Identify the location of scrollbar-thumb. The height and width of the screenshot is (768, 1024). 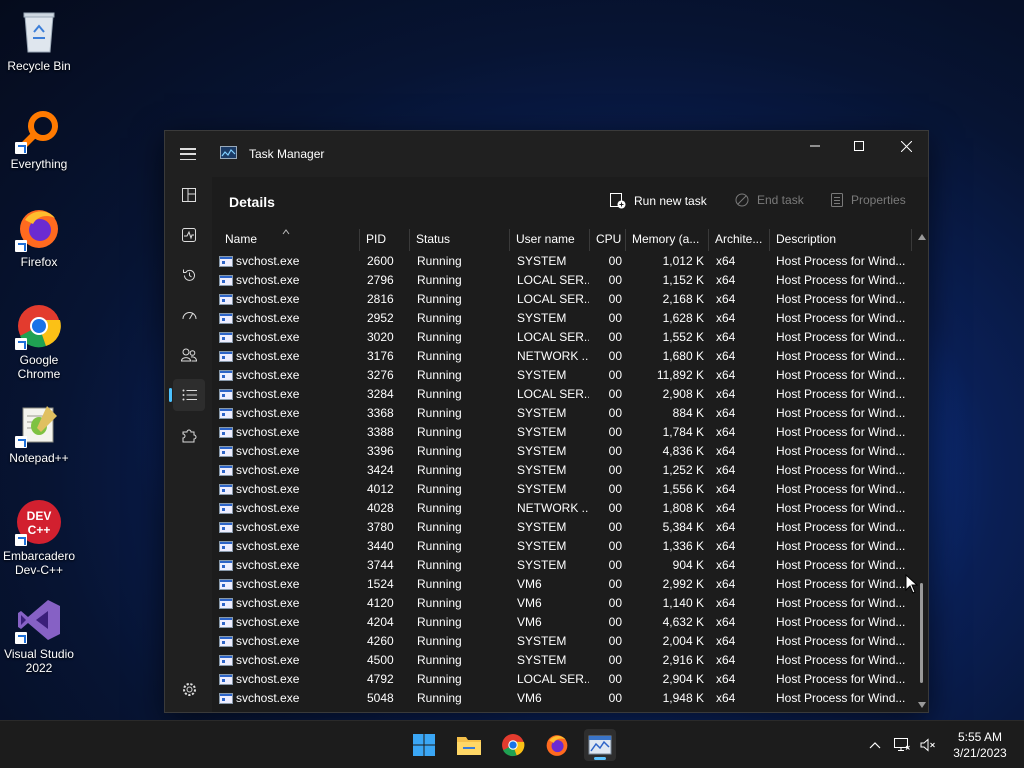
(921, 633).